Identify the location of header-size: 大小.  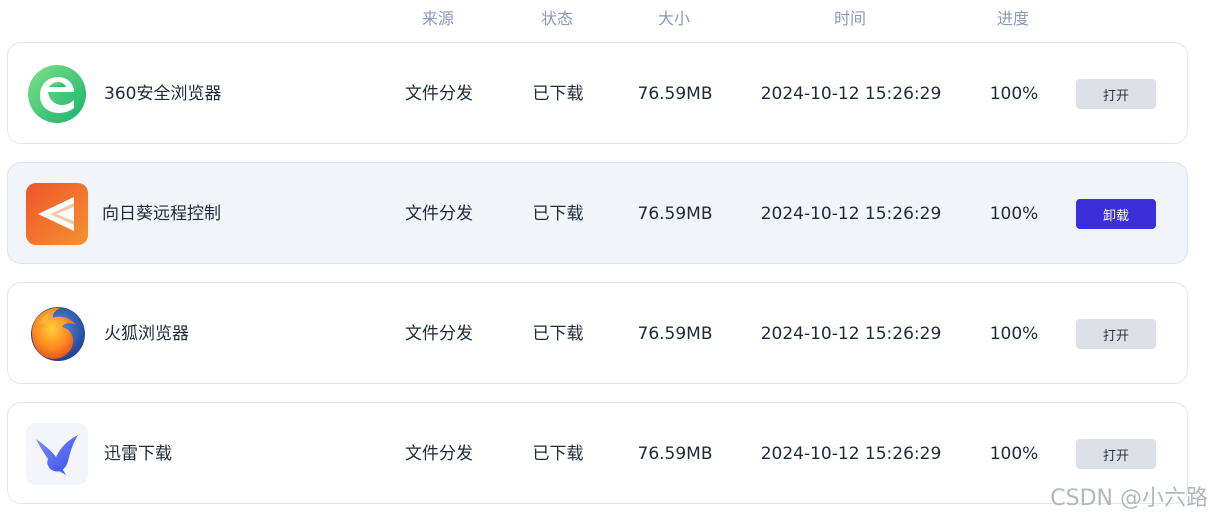
(673, 18).